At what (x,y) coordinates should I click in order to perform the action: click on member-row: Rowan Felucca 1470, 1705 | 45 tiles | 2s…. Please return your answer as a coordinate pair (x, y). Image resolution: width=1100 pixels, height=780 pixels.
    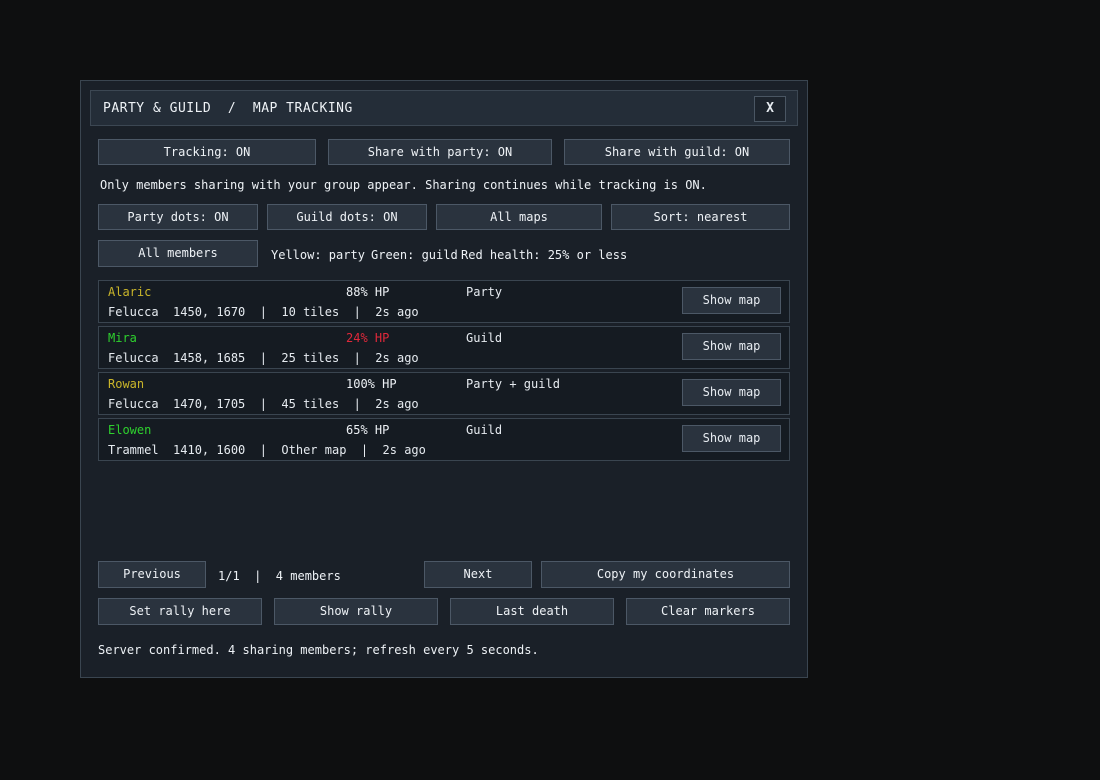
    Looking at the image, I should click on (444, 393).